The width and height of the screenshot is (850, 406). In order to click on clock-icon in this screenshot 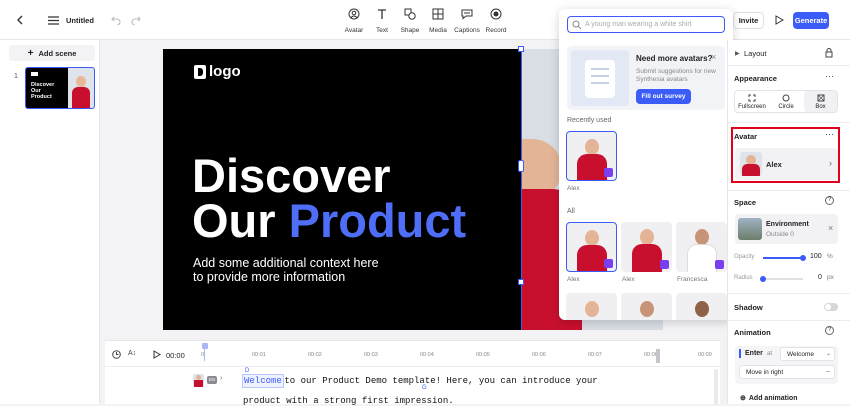, I will do `click(116, 354)`.